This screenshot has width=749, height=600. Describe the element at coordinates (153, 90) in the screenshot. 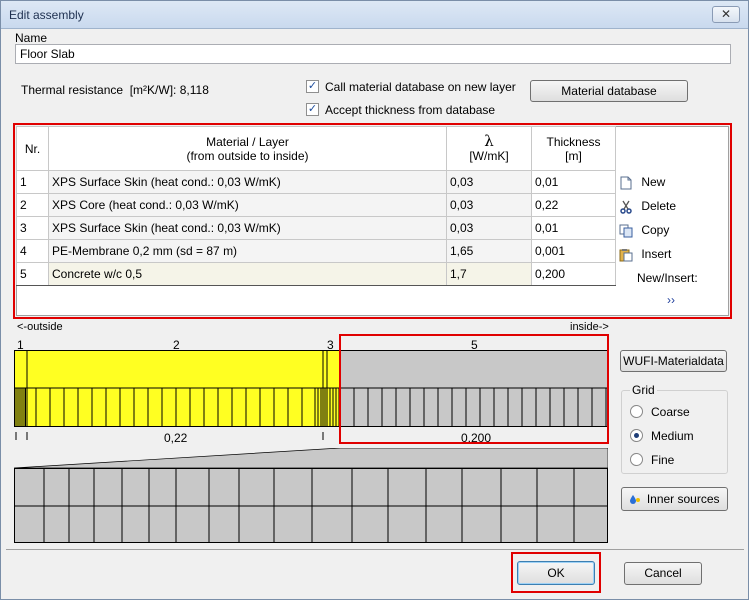

I see `thermal-resistance-unit: [m²K/W]:` at that location.